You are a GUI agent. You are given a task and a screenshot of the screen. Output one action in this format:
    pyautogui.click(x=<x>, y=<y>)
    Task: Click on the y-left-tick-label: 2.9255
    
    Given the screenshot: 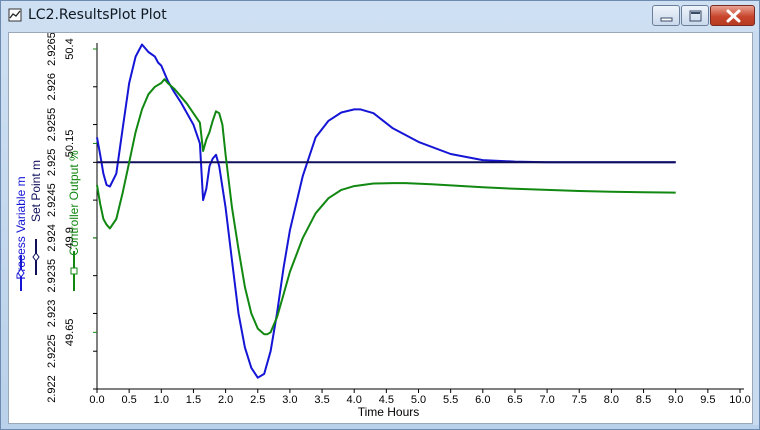 What is the action you would take?
    pyautogui.click(x=52, y=125)
    